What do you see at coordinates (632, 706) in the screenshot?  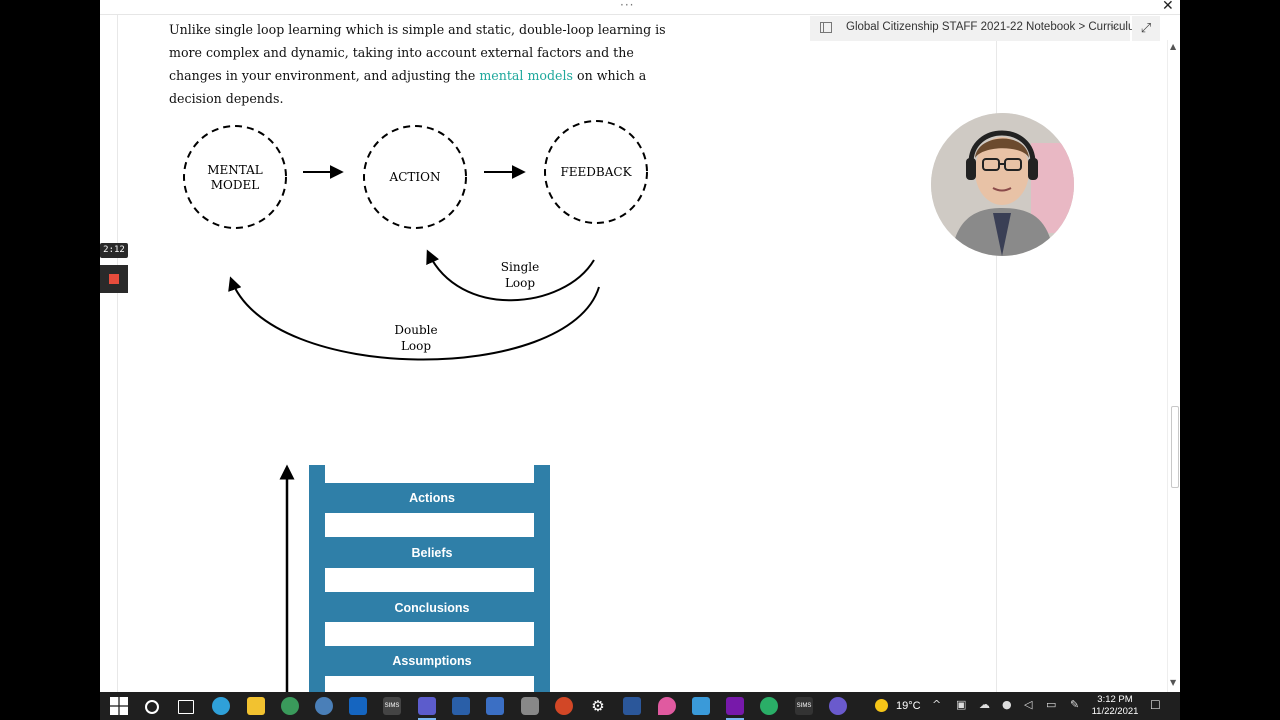 I see `word-icon` at bounding box center [632, 706].